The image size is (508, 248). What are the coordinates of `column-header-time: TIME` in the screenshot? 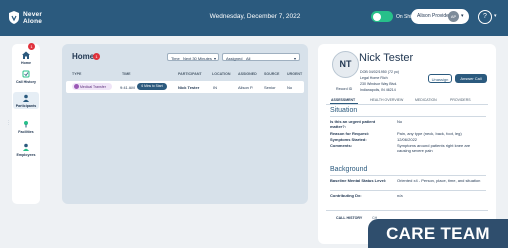 It's located at (126, 74).